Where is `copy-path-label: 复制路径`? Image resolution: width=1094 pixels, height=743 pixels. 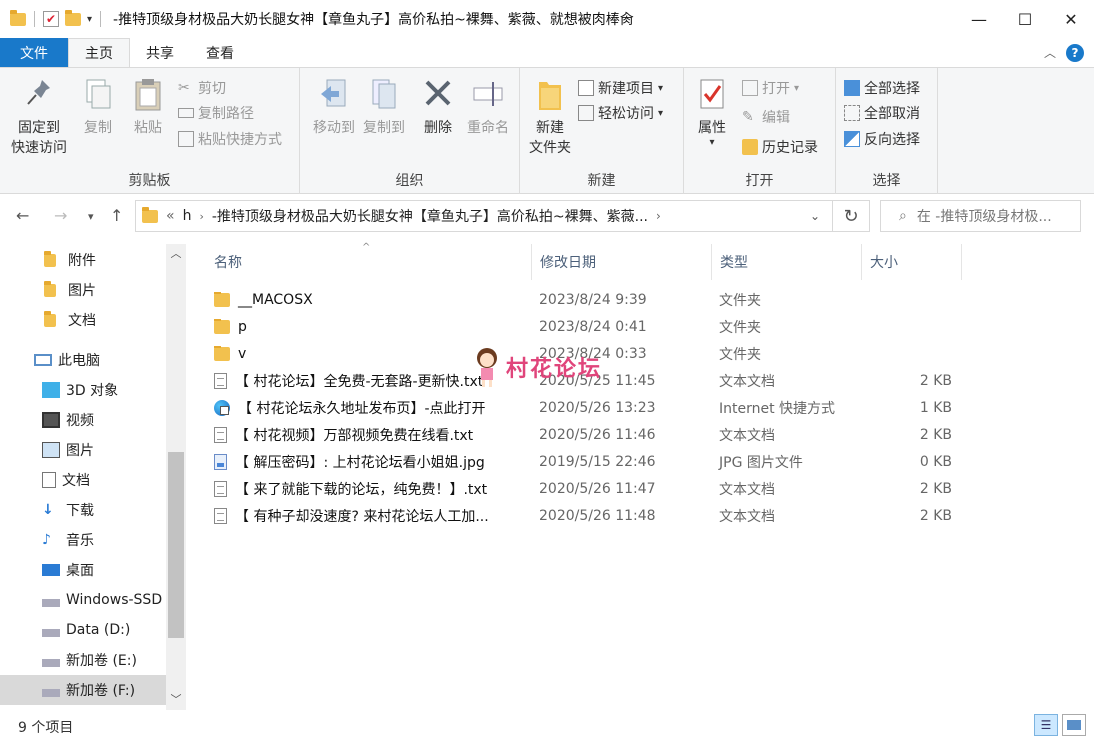
copy-path-label: 复制路径 is located at coordinates (226, 114).